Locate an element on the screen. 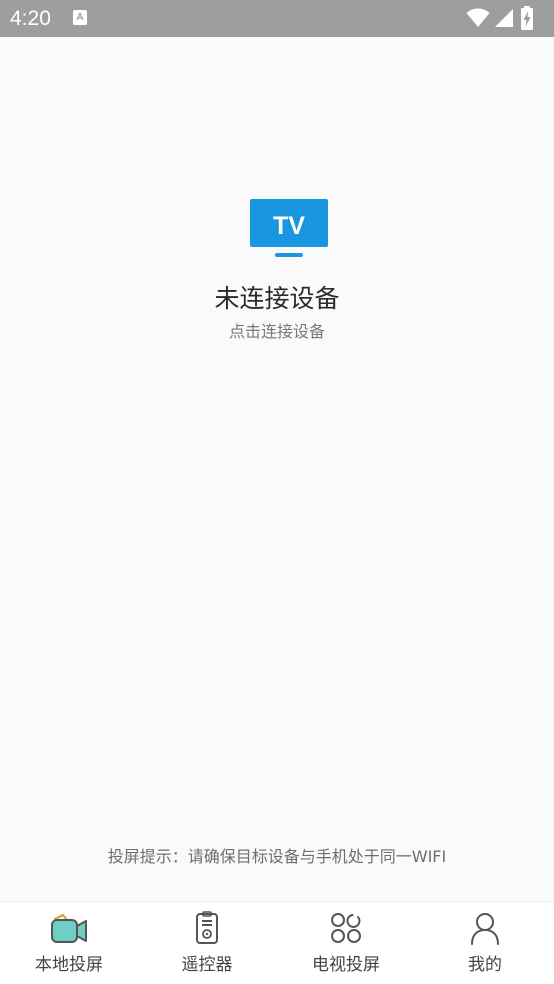 This screenshot has height=984, width=554. wifi-icon is located at coordinates (478, 17).